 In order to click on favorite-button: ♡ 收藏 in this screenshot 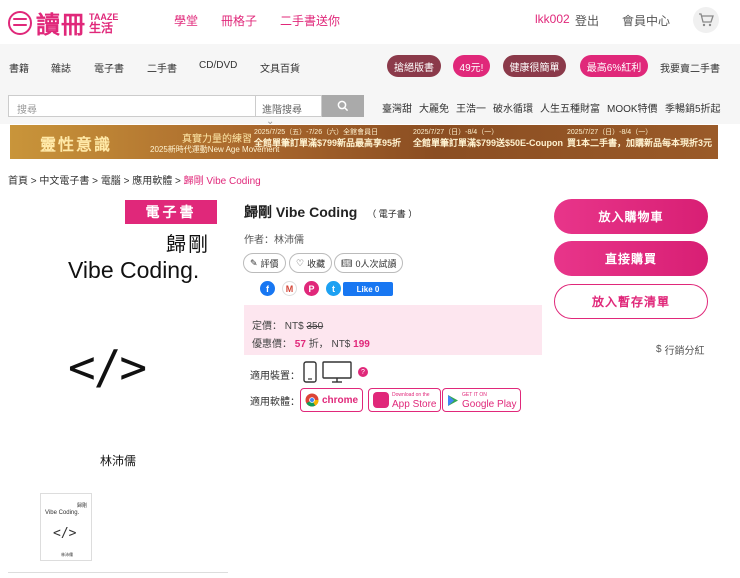, I will do `click(311, 263)`.